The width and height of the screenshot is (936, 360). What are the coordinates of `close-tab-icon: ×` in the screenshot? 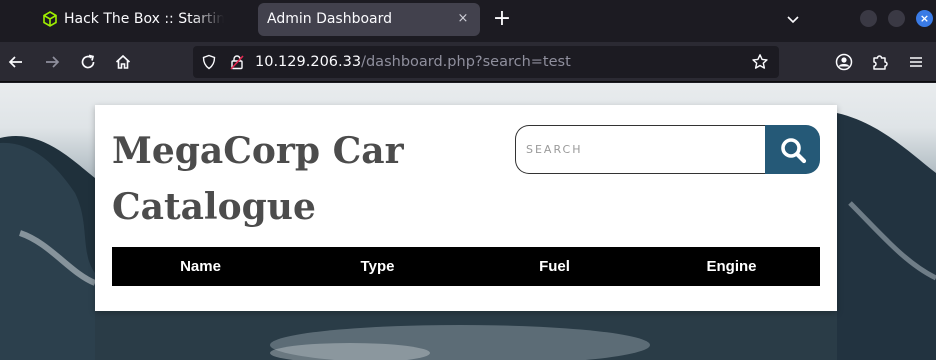 It's located at (463, 19).